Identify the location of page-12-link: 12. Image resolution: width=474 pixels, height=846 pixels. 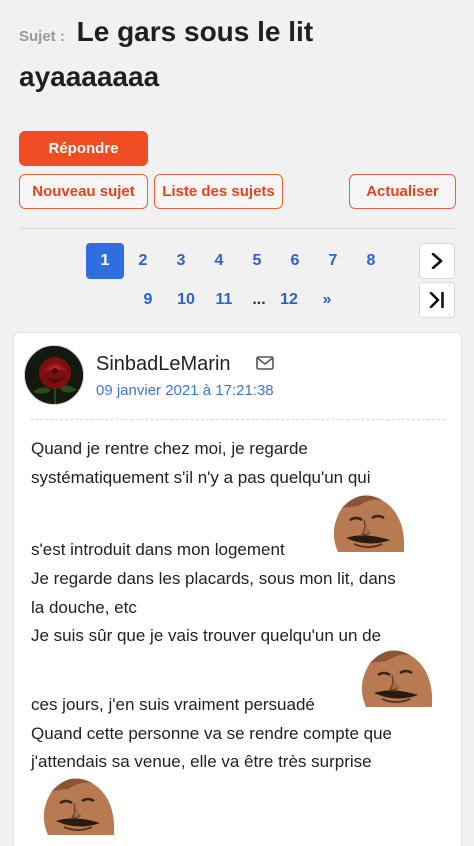
(289, 300).